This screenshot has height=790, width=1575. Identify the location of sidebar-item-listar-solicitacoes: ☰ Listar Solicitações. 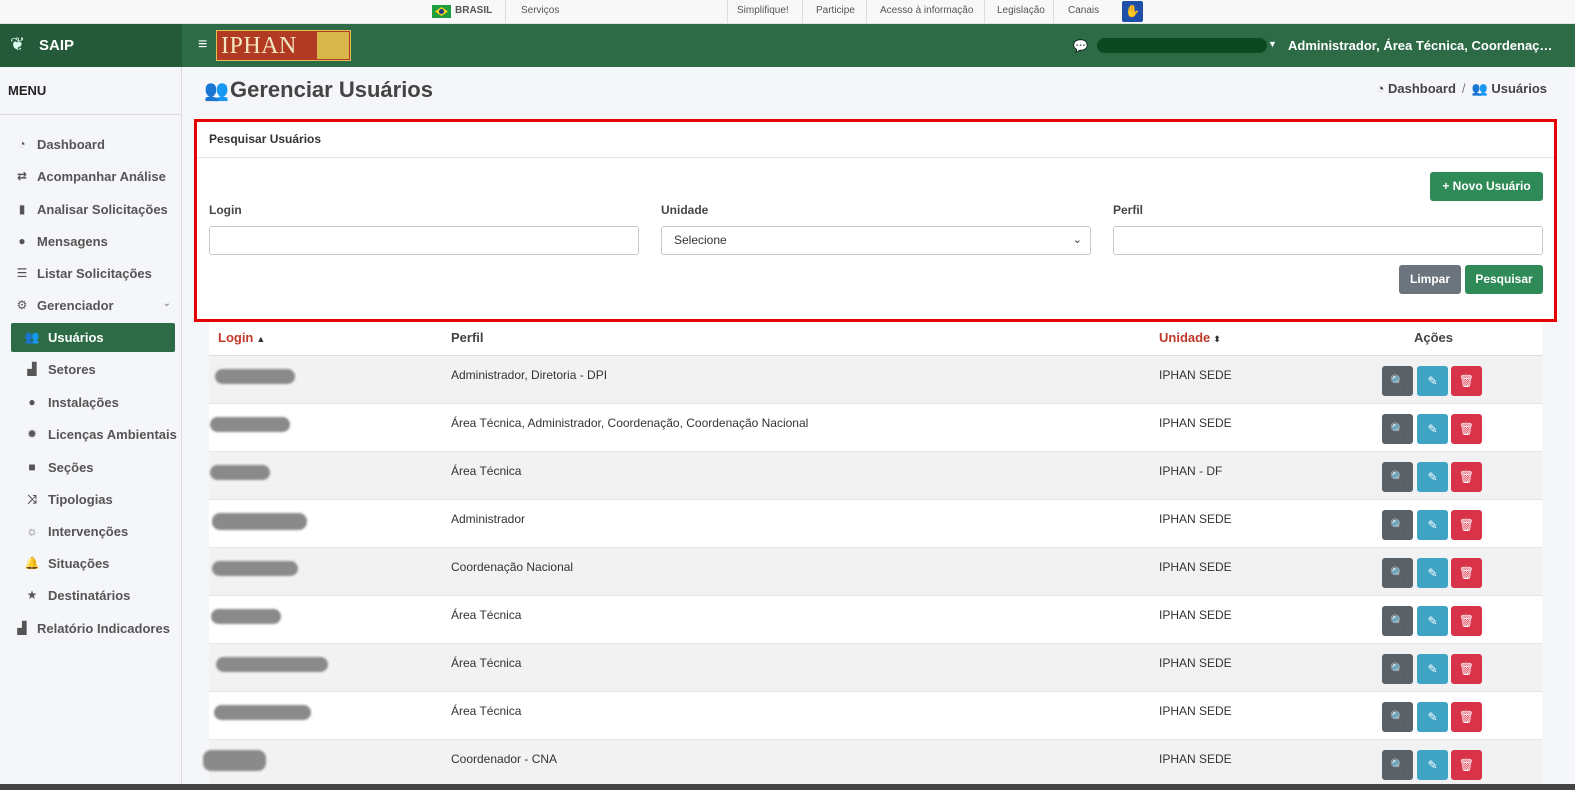
(93, 273).